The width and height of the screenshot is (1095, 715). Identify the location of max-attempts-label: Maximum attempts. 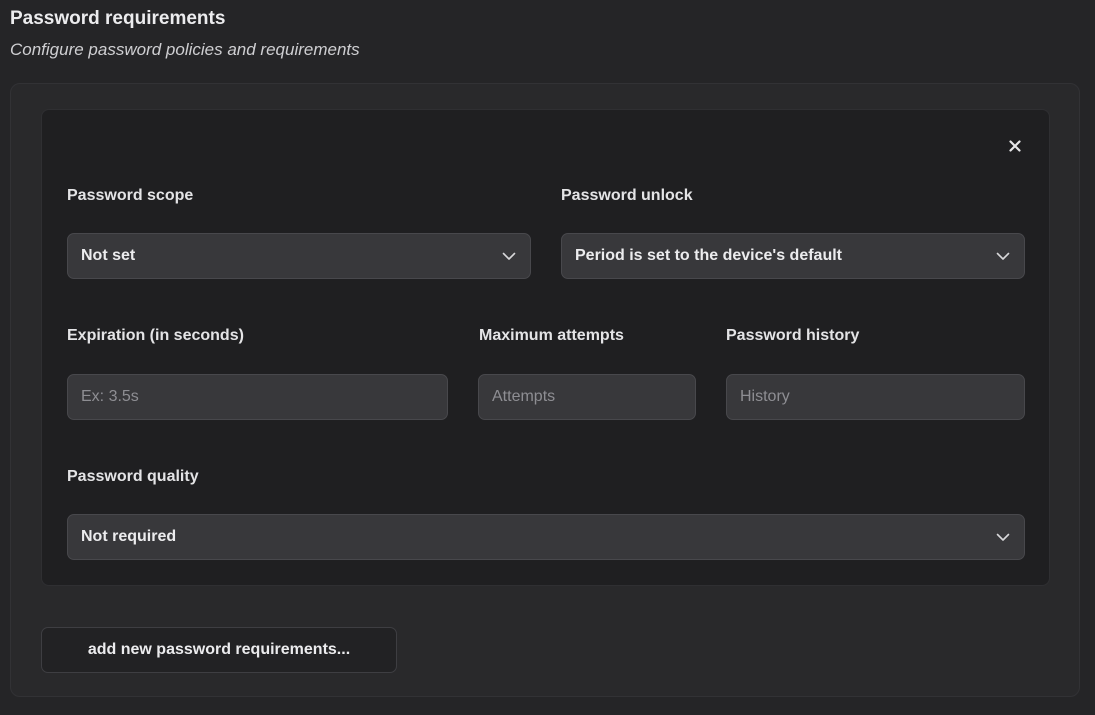
(551, 335).